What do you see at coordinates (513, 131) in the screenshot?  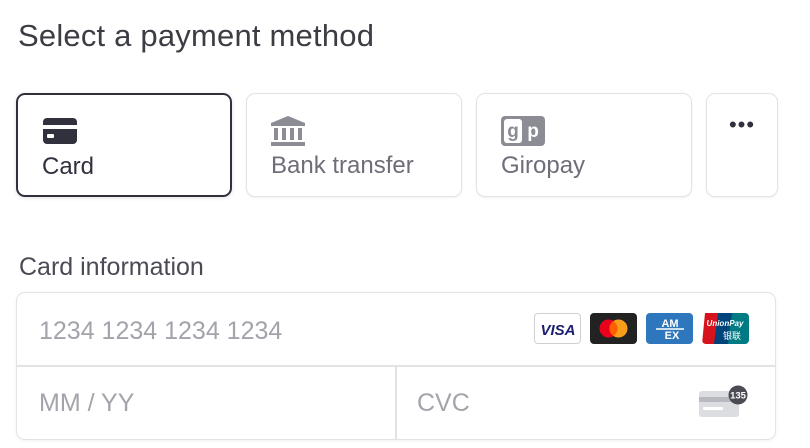 I see `svg-text: g` at bounding box center [513, 131].